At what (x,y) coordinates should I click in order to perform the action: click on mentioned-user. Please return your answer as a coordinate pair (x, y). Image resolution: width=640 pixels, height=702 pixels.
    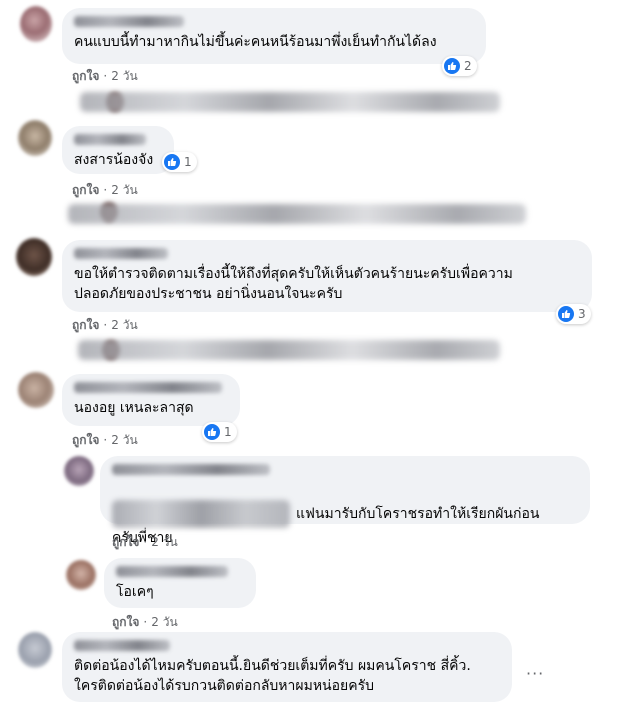
    Looking at the image, I should click on (201, 514).